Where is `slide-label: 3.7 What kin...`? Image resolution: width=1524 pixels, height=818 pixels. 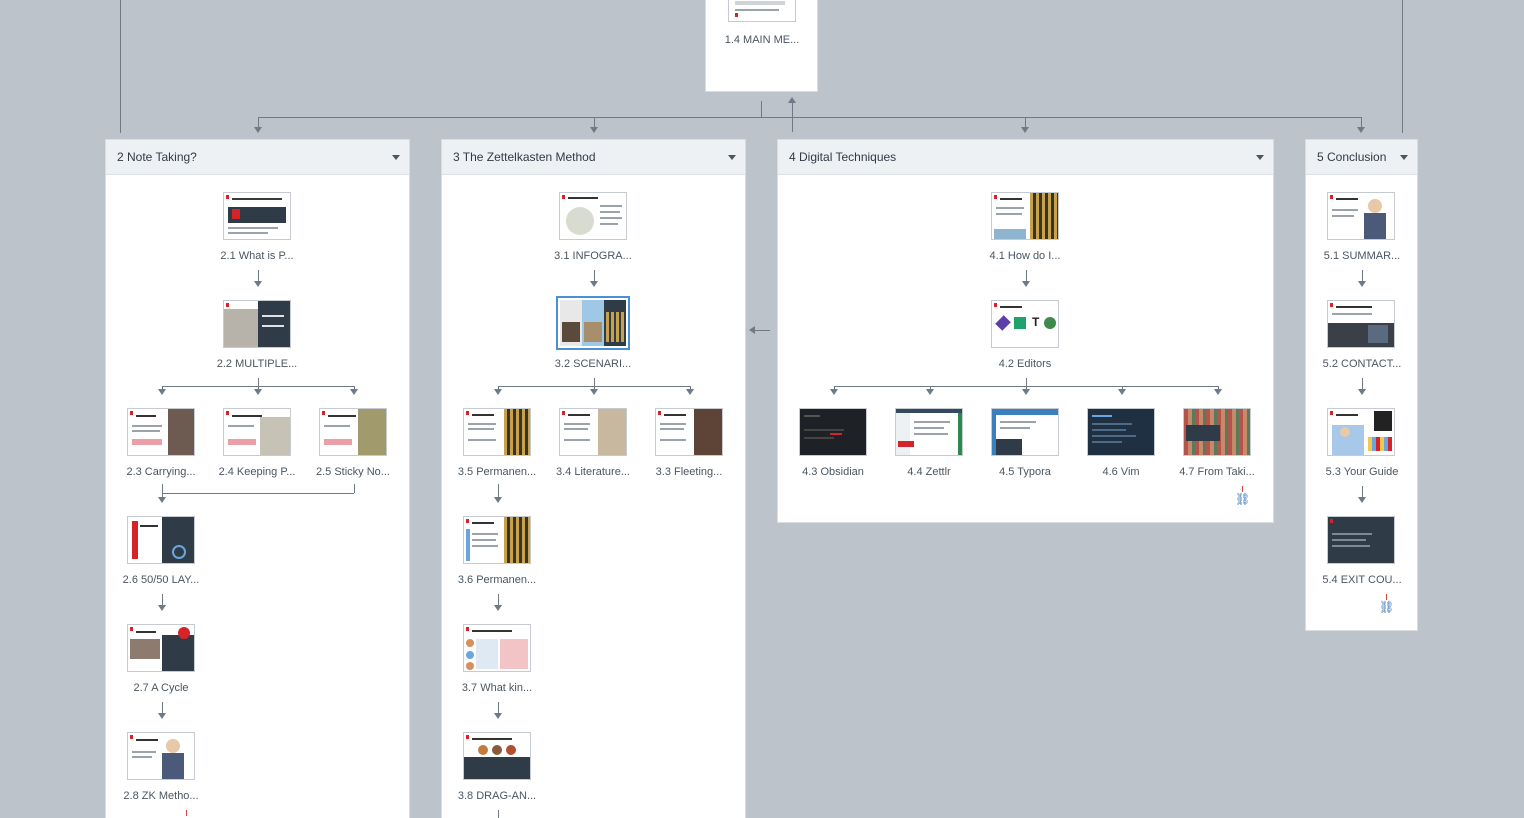
slide-label: 3.7 What kin... is located at coordinates (497, 688).